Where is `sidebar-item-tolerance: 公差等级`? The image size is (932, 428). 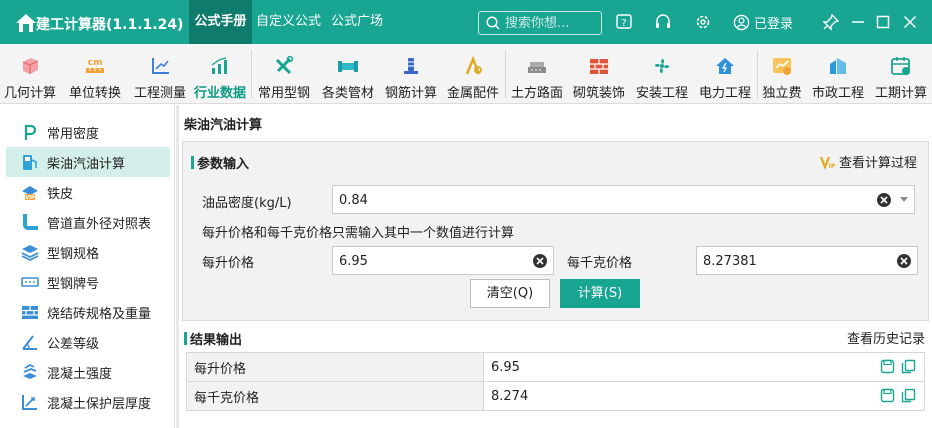 sidebar-item-tolerance: 公差等级 is located at coordinates (88, 342).